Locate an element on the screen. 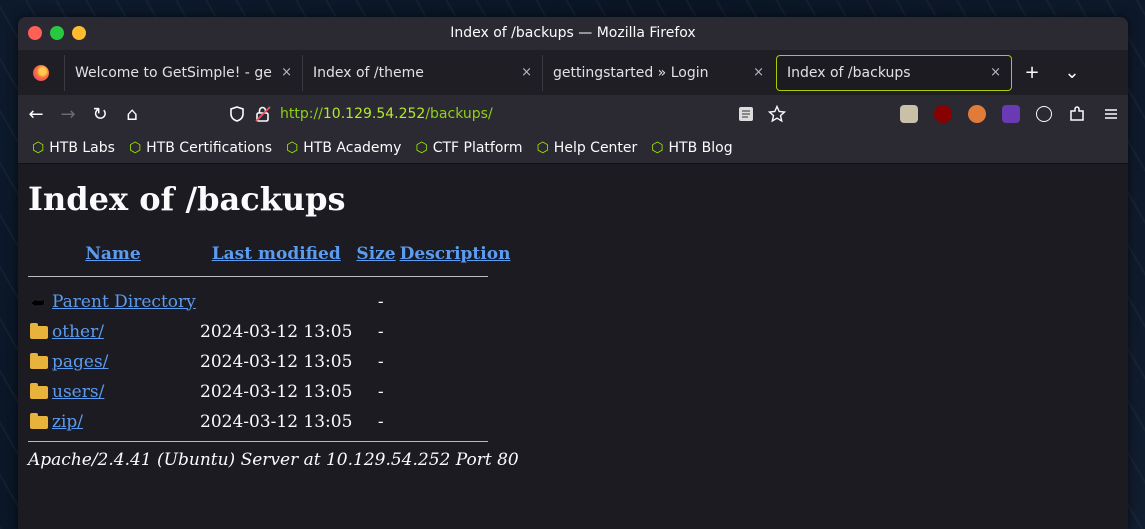 The height and width of the screenshot is (529, 1145). sort-by-size-link: Size is located at coordinates (375, 254).